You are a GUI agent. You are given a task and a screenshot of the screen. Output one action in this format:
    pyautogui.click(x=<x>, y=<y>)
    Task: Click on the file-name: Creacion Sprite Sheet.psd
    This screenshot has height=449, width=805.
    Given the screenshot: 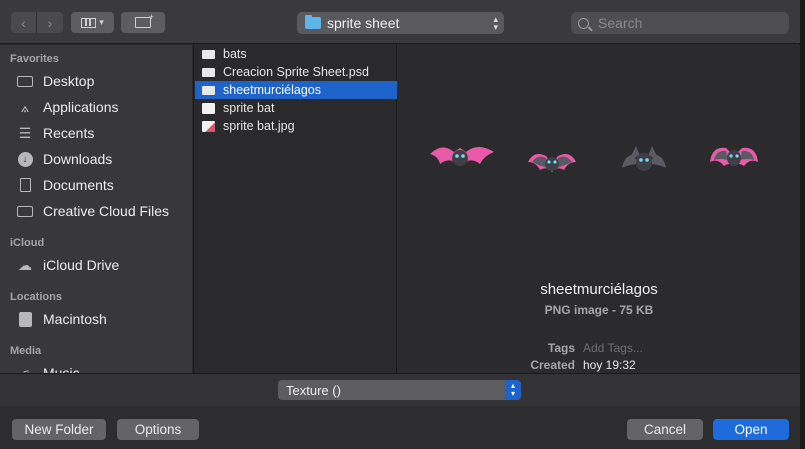 What is the action you would take?
    pyautogui.click(x=296, y=72)
    